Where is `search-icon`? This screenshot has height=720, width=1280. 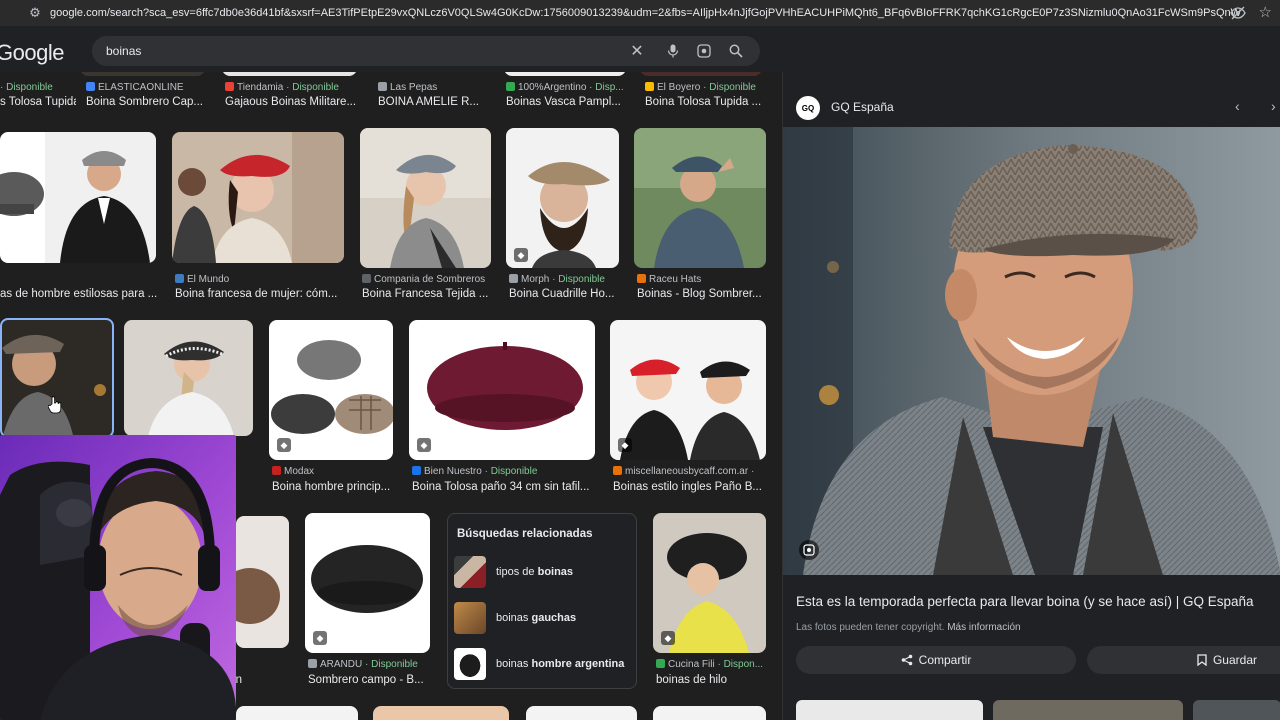 search-icon is located at coordinates (736, 51).